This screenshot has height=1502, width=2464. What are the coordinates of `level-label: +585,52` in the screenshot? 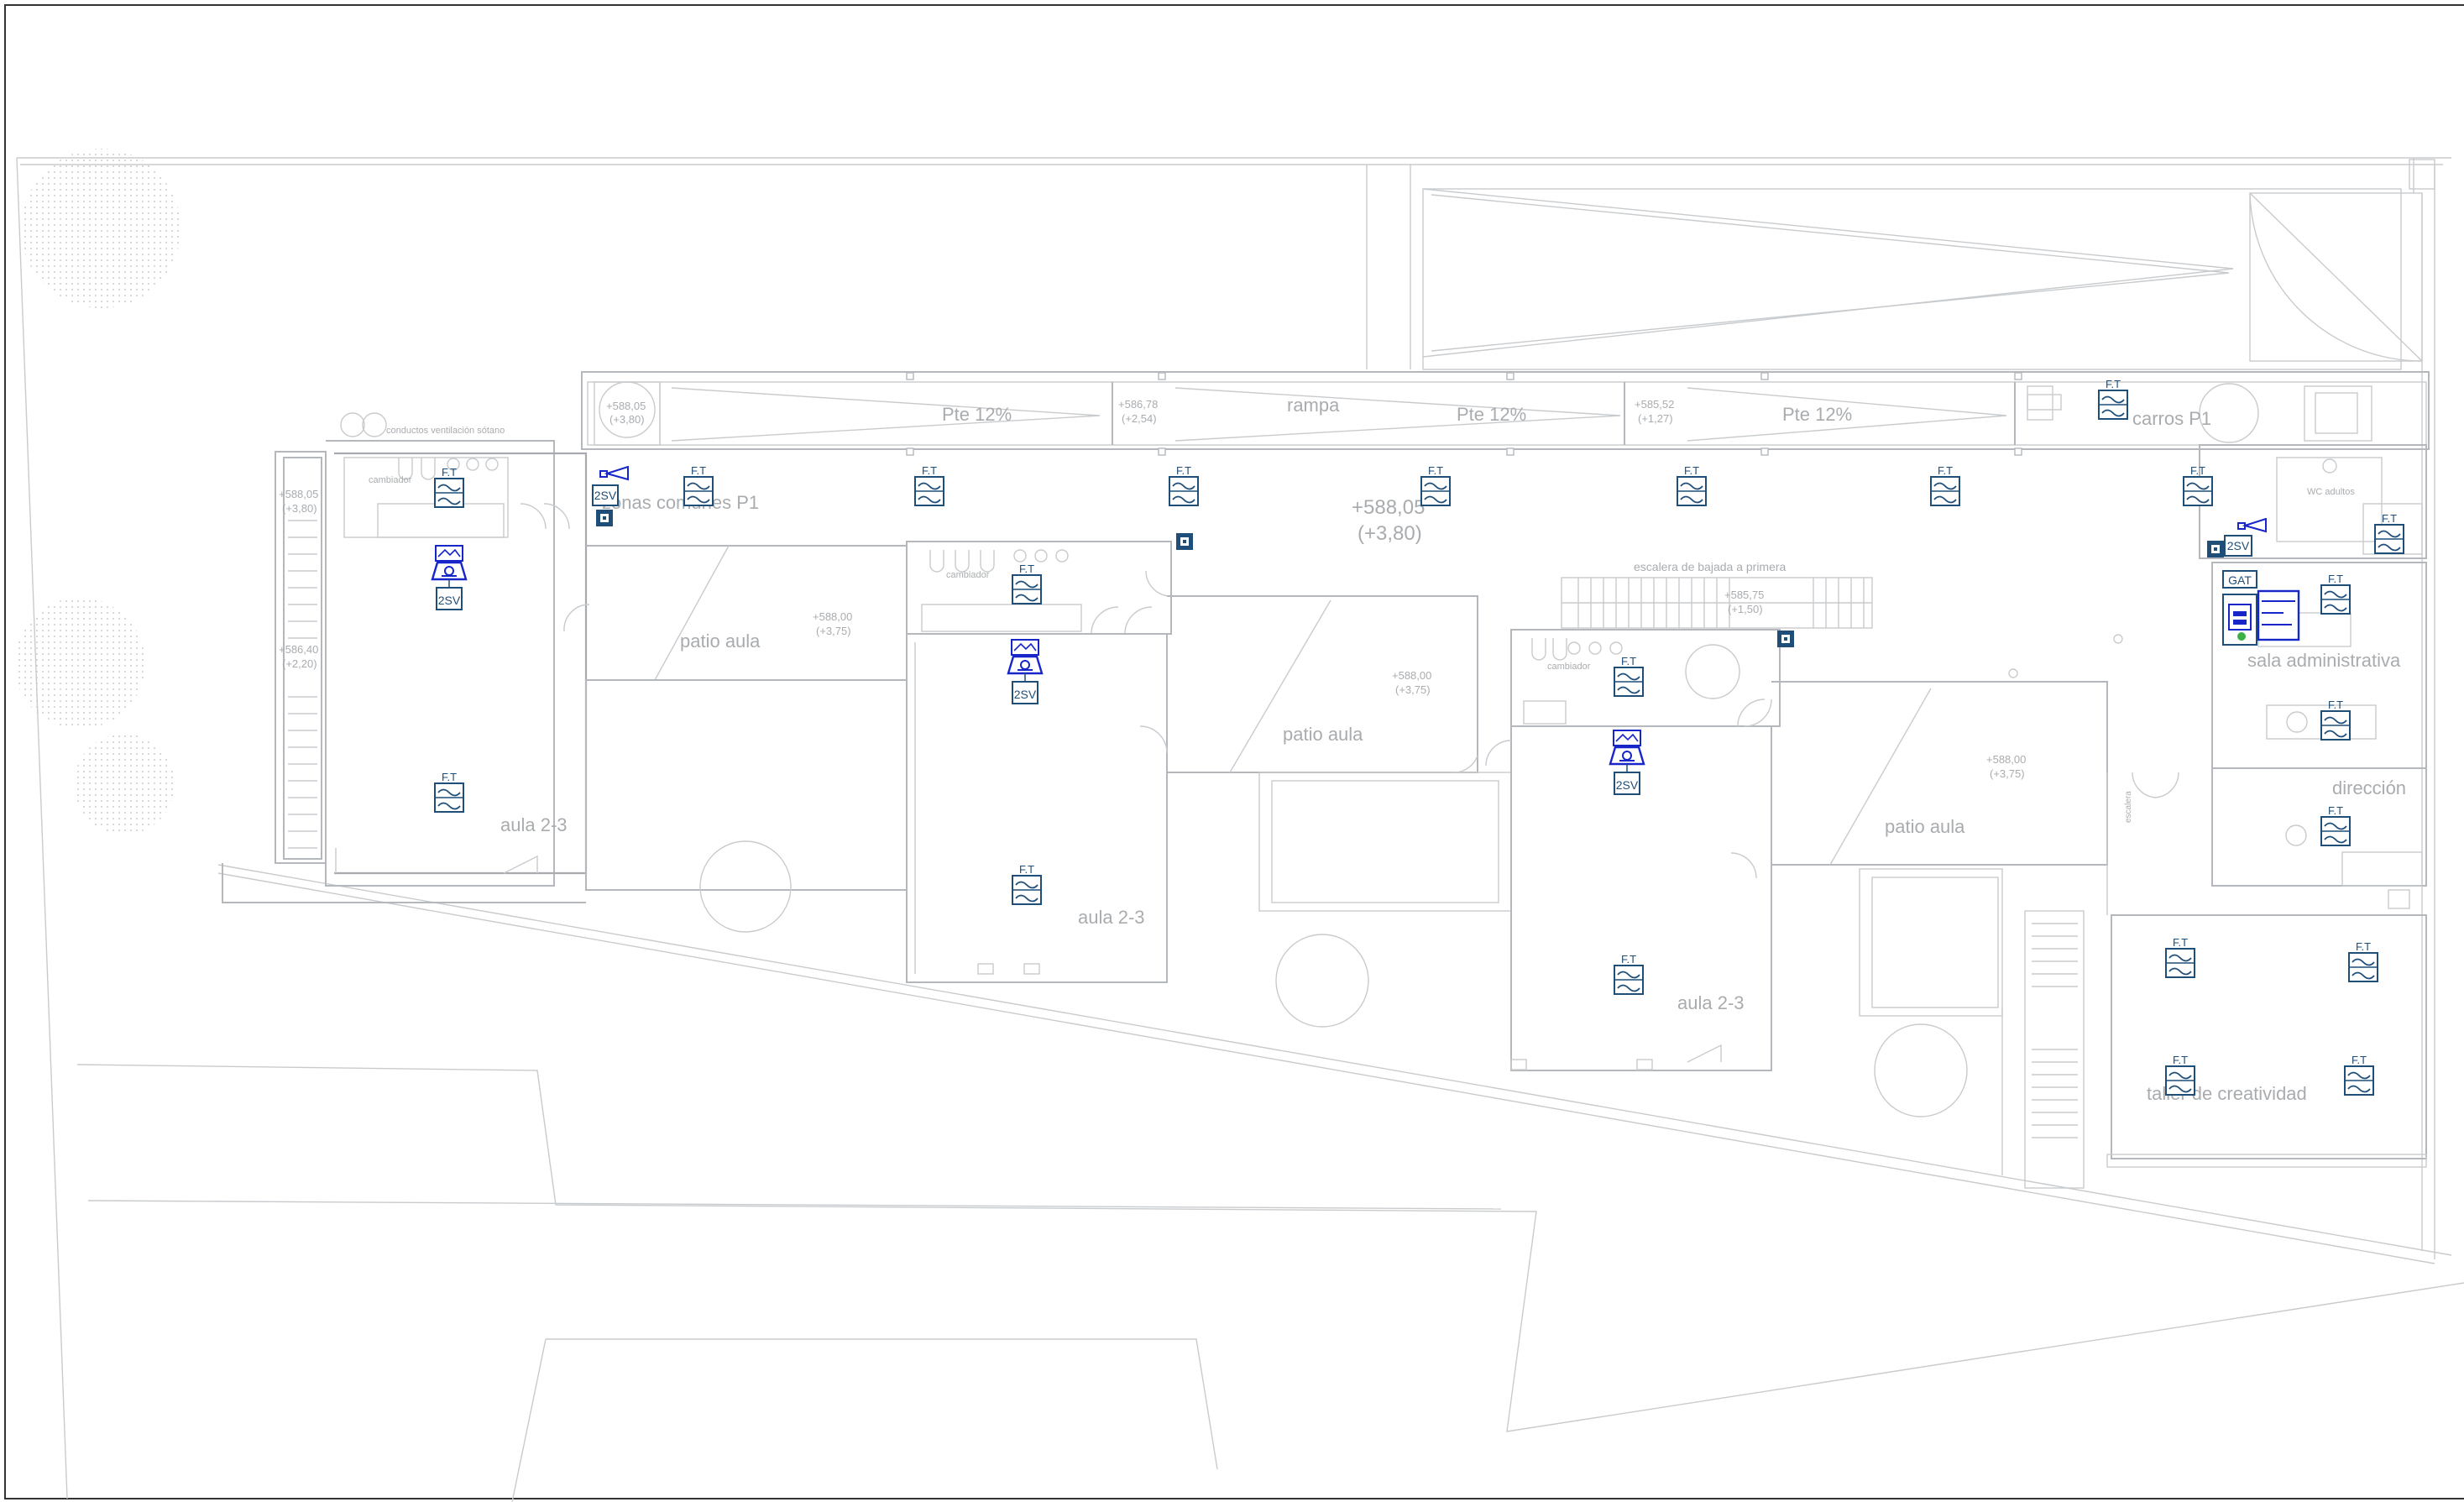 It's located at (1654, 404).